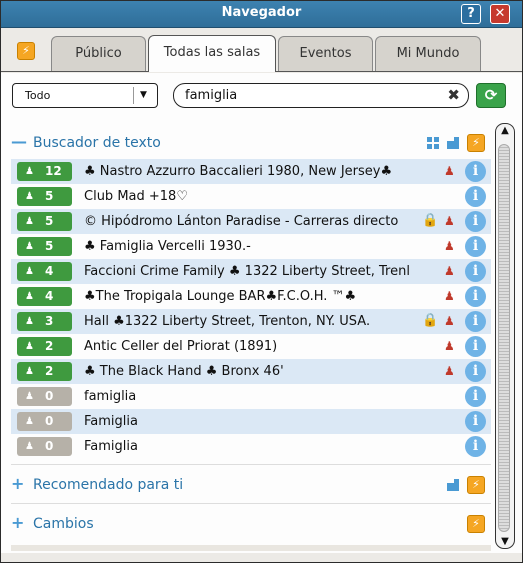 This screenshot has height=563, width=523. Describe the element at coordinates (251, 484) in the screenshot. I see `section-header-recommended: + Recomendado para ti ⚡` at that location.